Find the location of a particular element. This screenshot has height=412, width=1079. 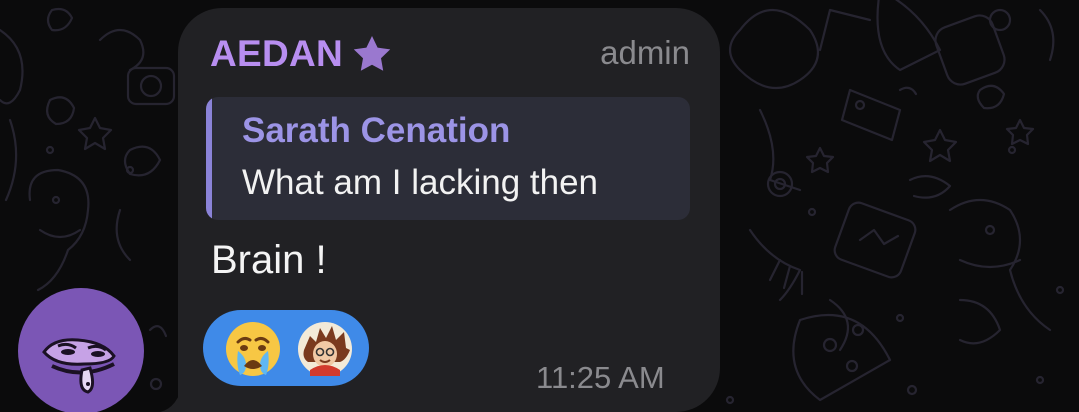

sender-avatar is located at coordinates (81, 350).